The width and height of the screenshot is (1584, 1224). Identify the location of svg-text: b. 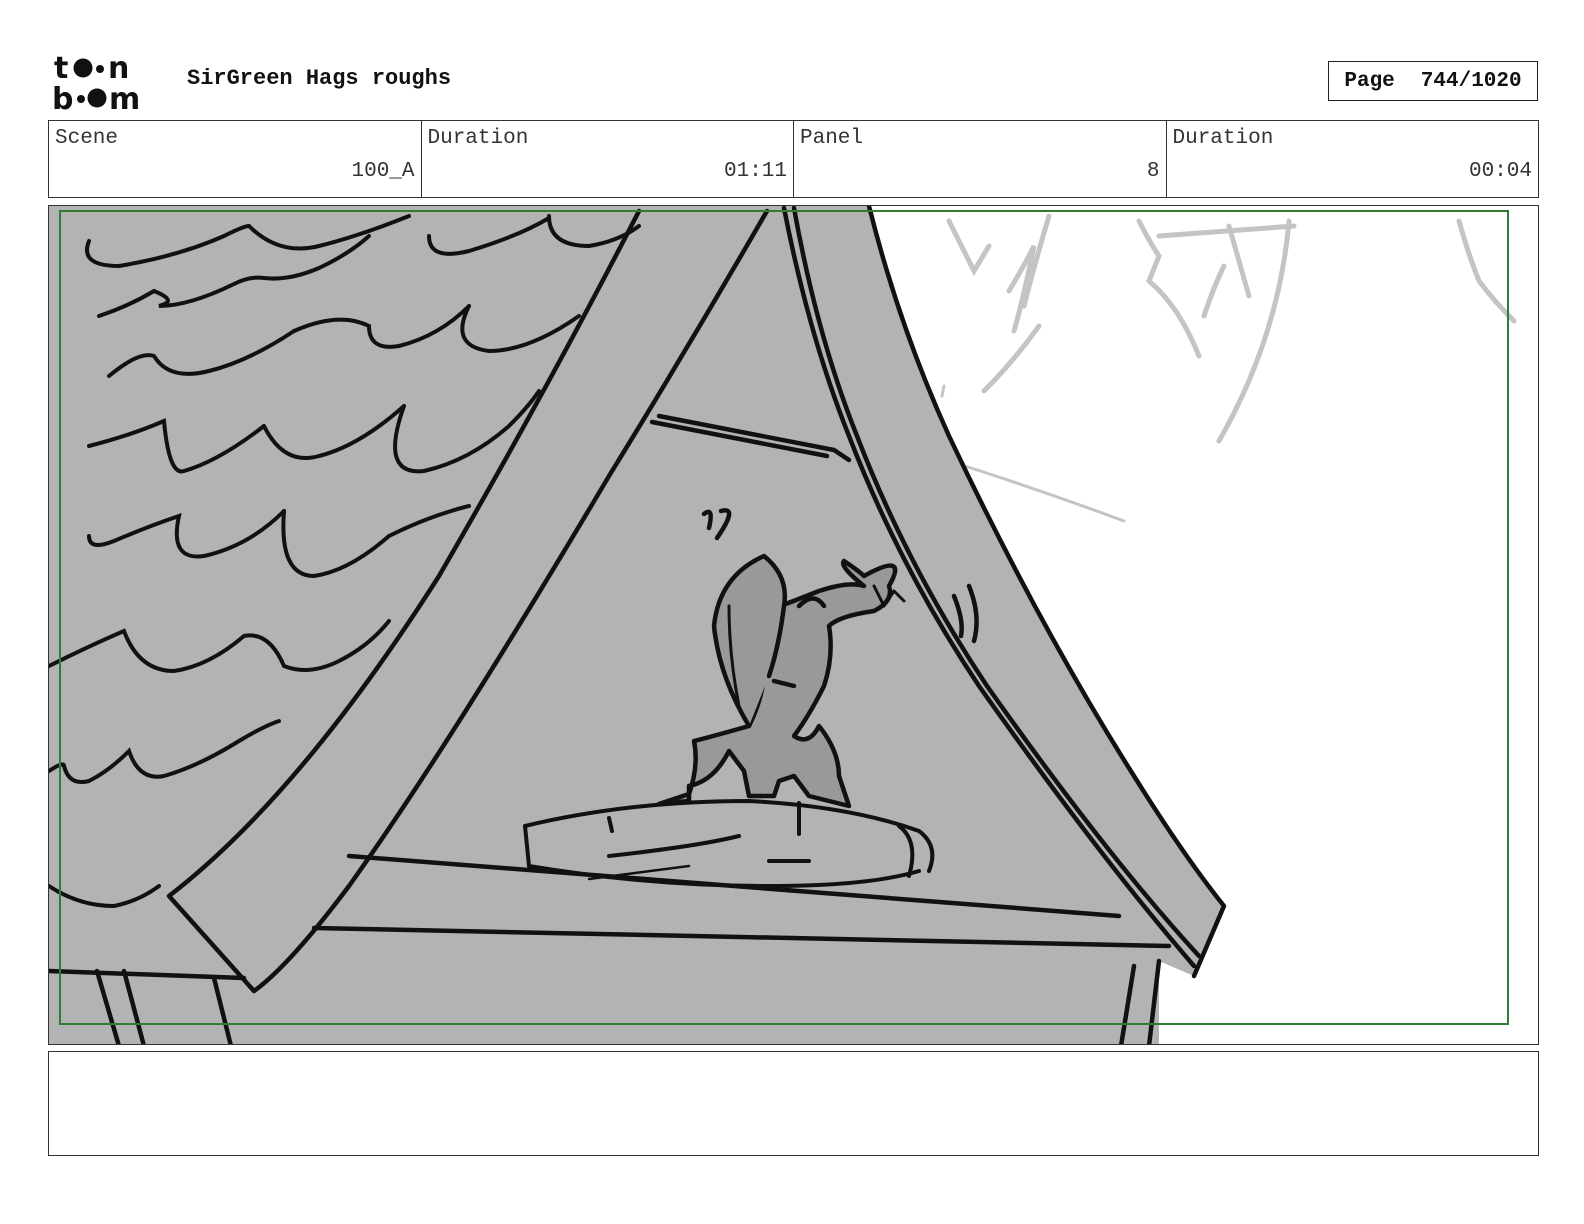
(62, 97).